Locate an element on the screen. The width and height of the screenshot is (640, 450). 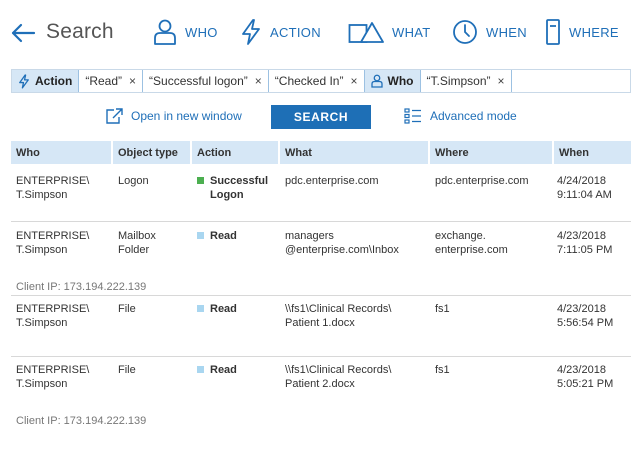
cell-action: Read is located at coordinates (217, 370).